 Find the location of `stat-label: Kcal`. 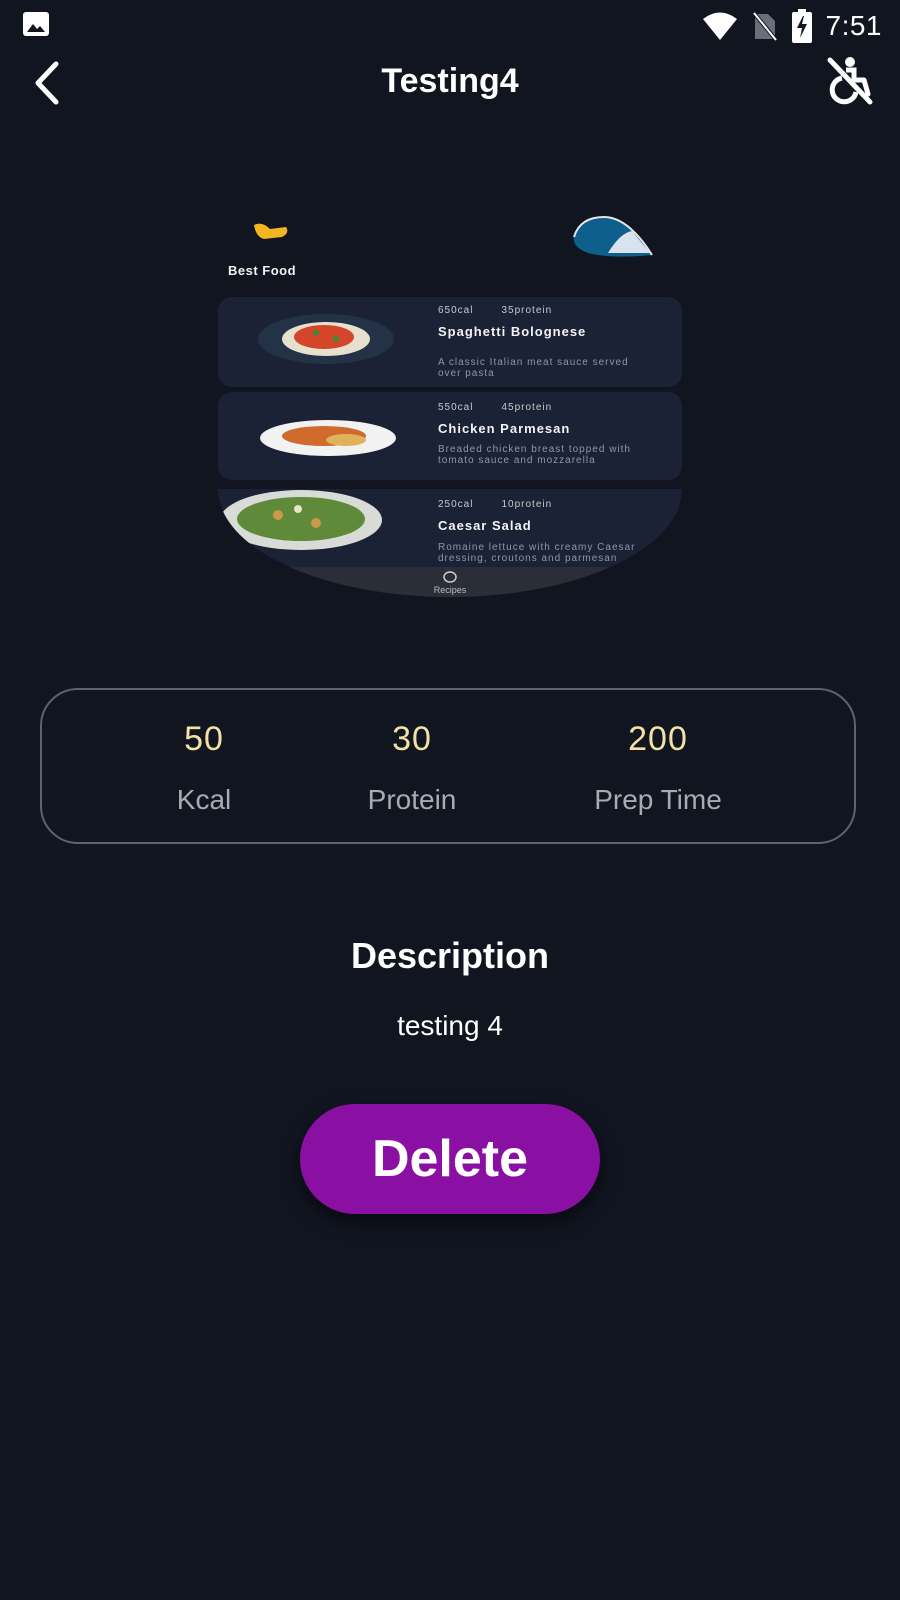

stat-label: Kcal is located at coordinates (204, 799).